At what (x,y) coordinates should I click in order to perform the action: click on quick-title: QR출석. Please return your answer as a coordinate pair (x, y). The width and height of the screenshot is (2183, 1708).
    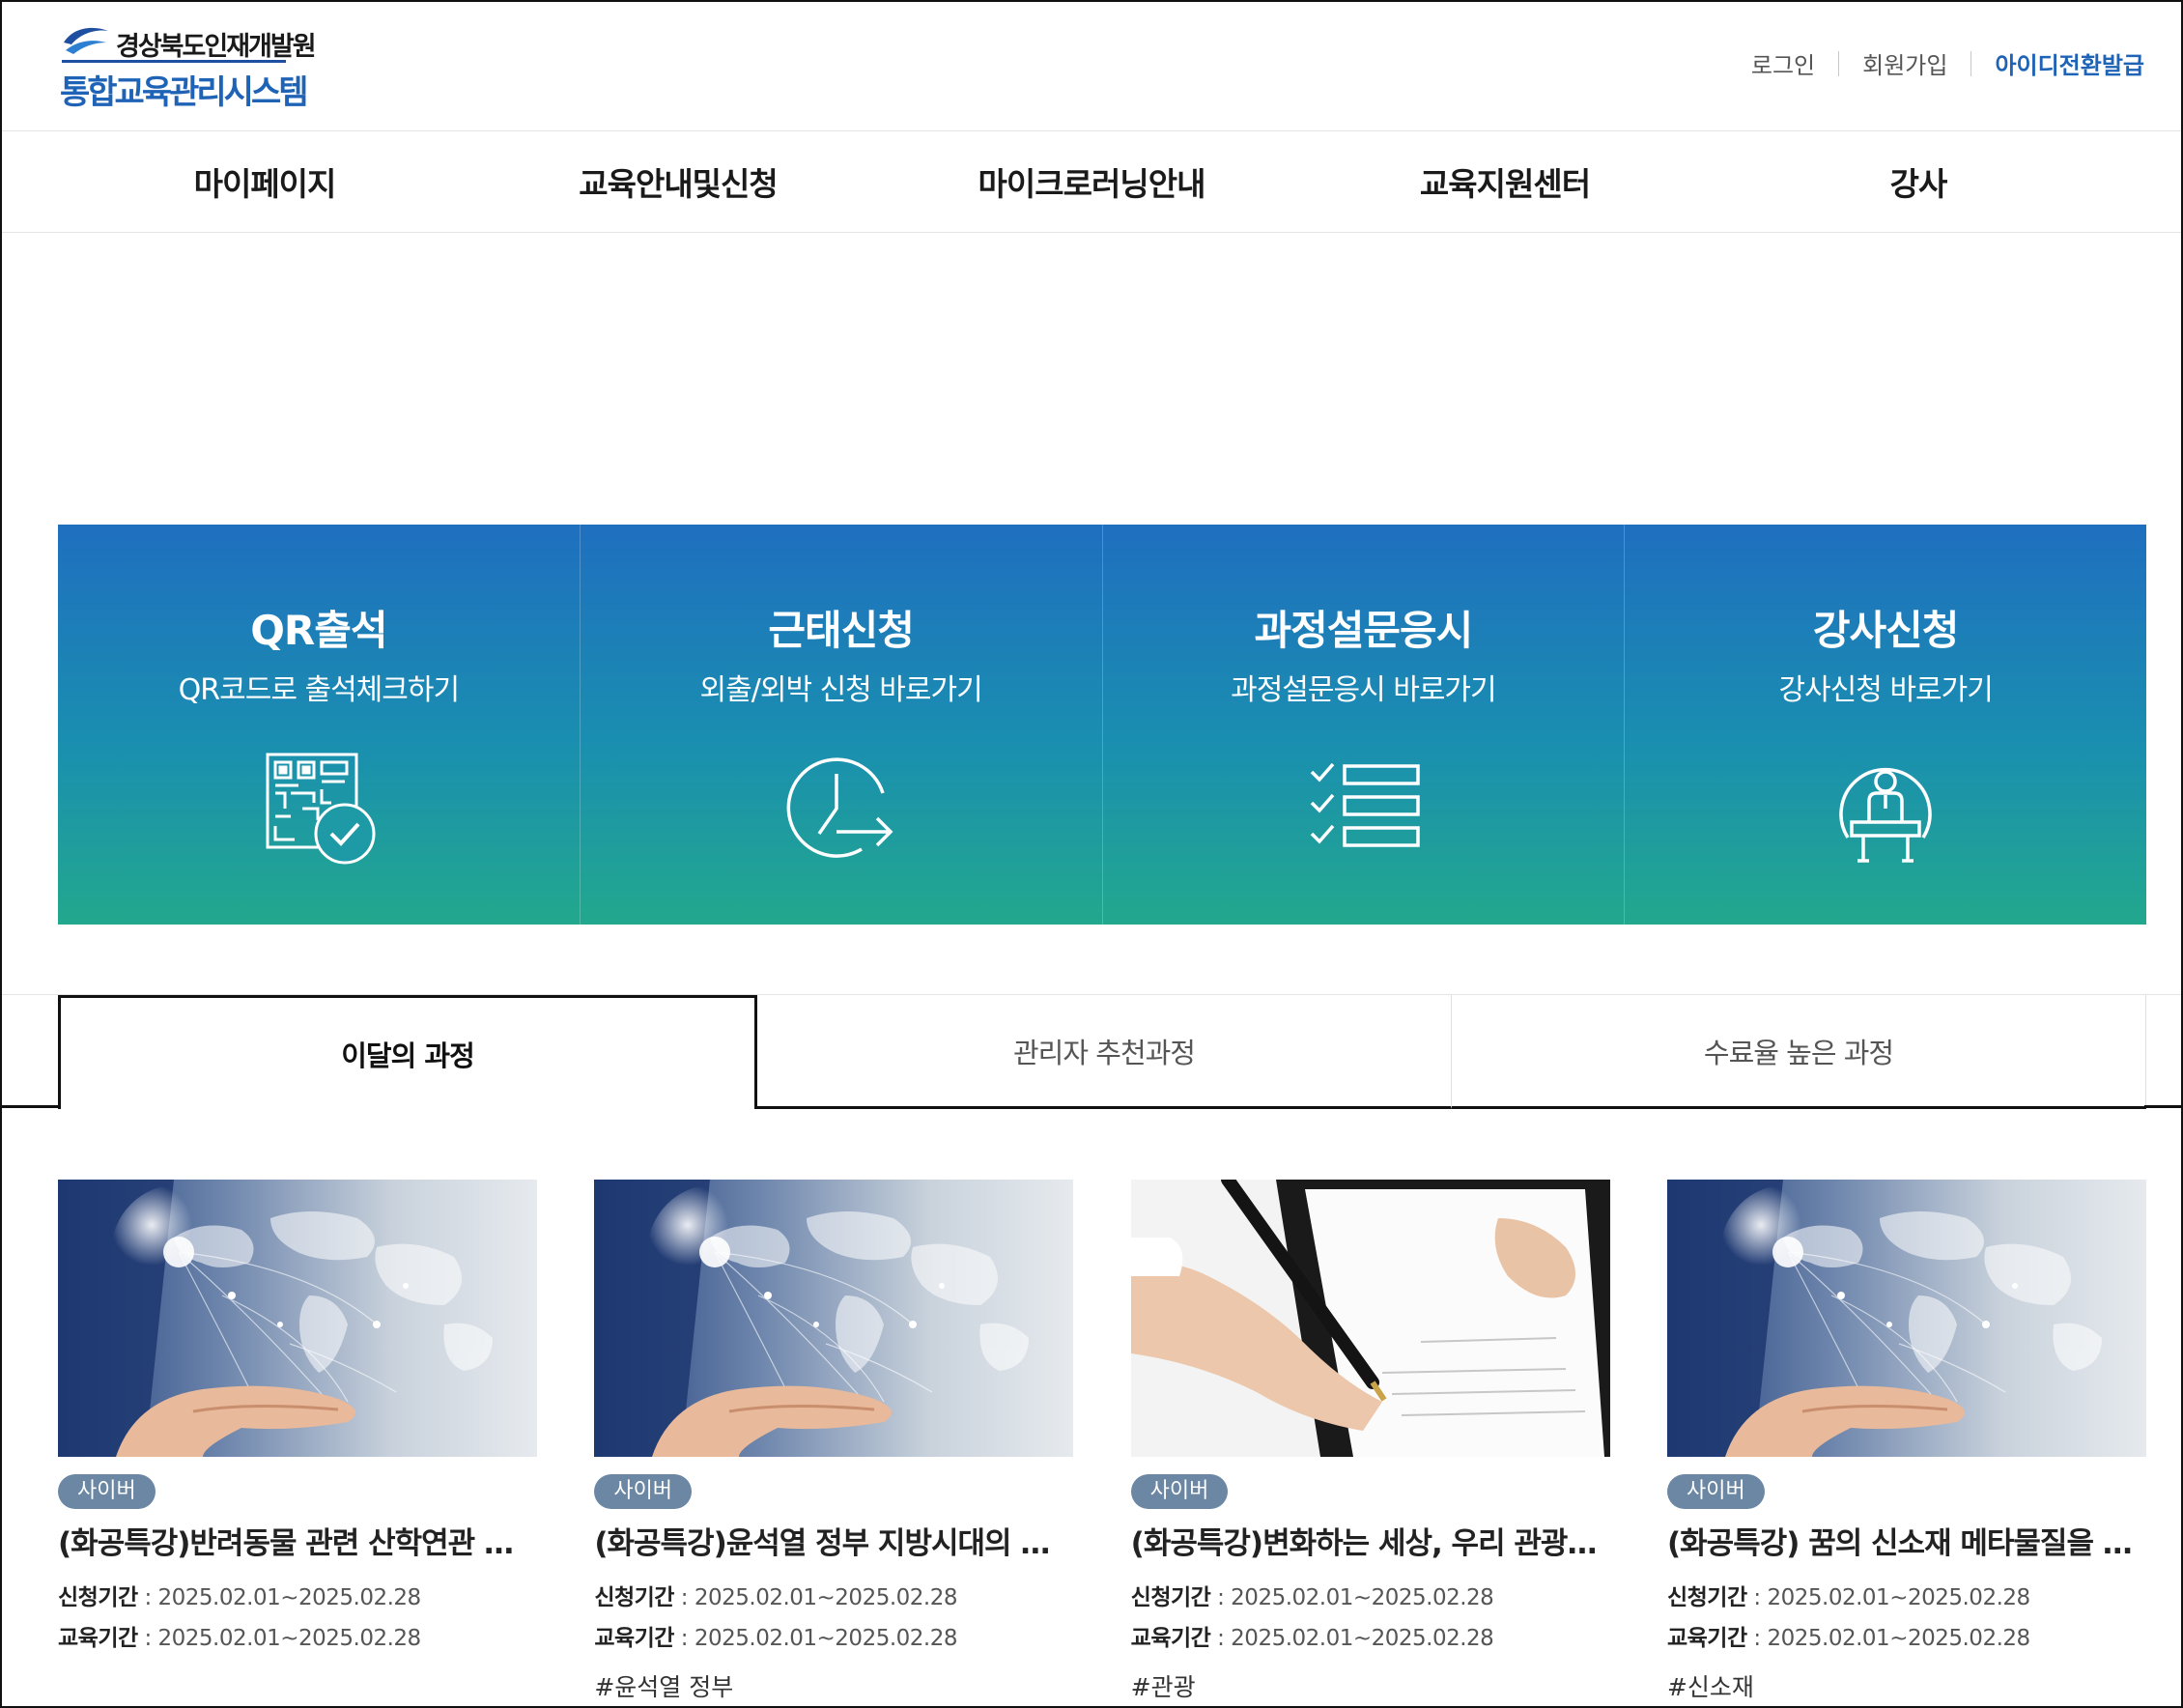
    Looking at the image, I should click on (318, 630).